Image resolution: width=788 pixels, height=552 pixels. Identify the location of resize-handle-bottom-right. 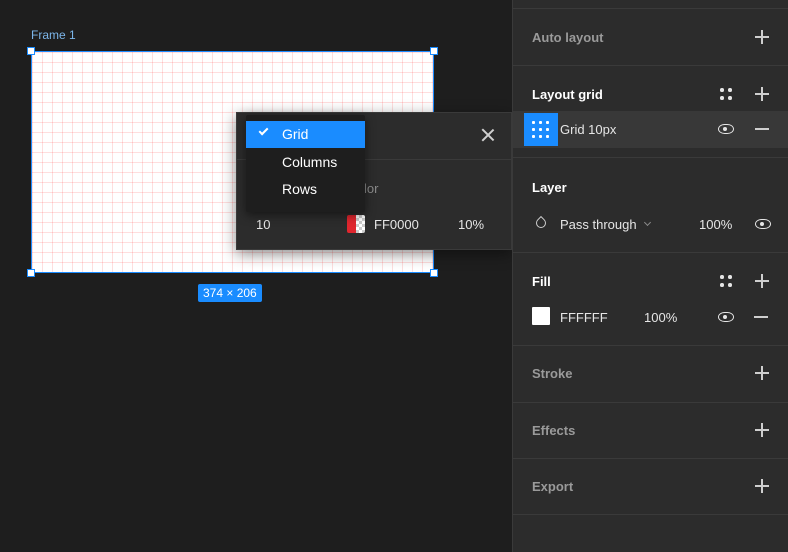
(434, 273).